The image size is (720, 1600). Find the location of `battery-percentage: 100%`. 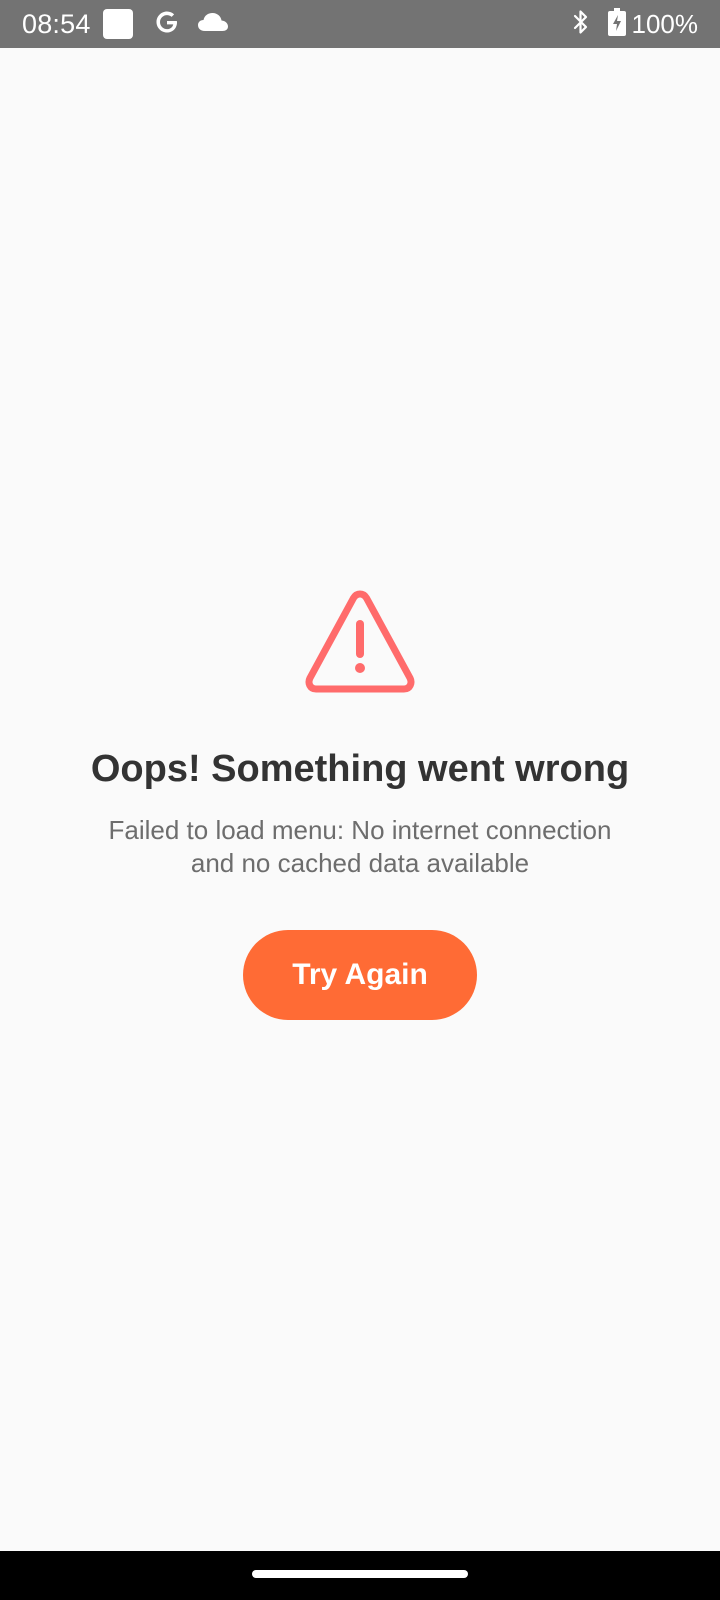

battery-percentage: 100% is located at coordinates (665, 23).